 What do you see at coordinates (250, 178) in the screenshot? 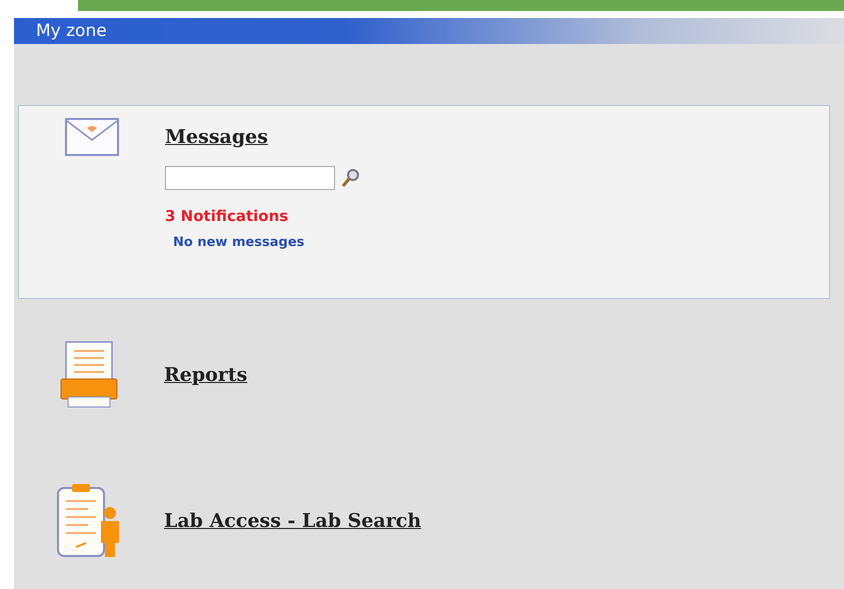
I see `search-field` at bounding box center [250, 178].